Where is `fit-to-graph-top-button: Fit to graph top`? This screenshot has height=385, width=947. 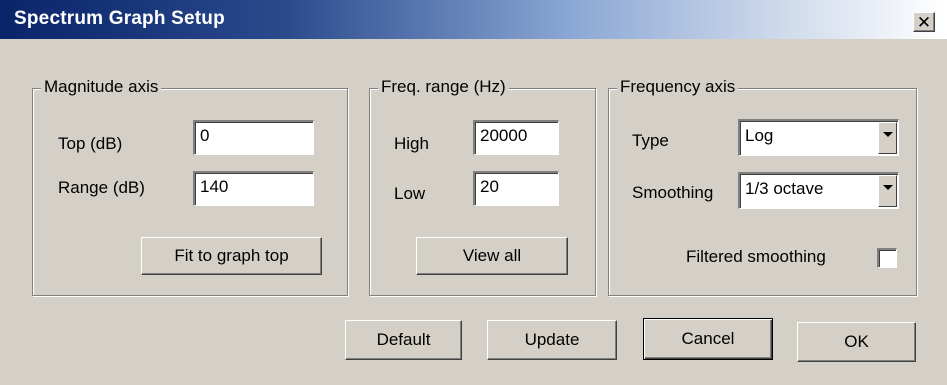
fit-to-graph-top-button: Fit to graph top is located at coordinates (231, 256).